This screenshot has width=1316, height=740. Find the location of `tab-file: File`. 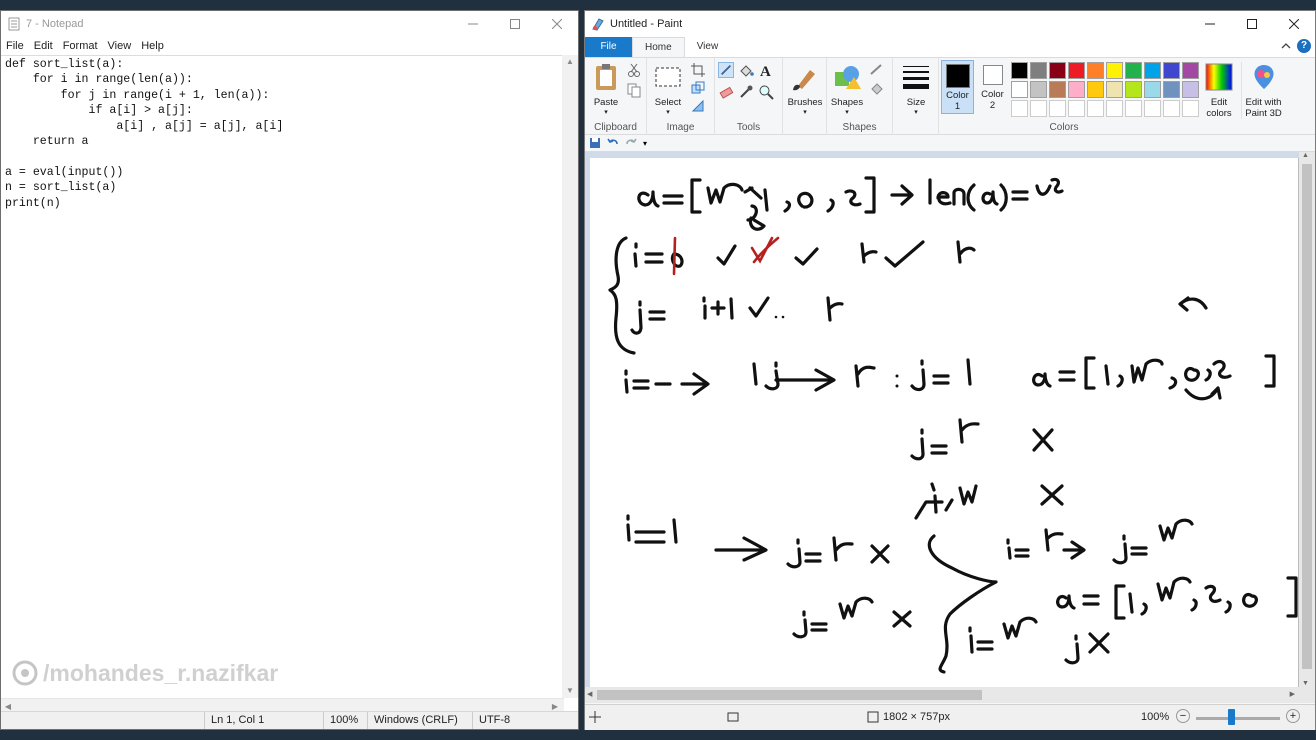

tab-file: File is located at coordinates (608, 47).